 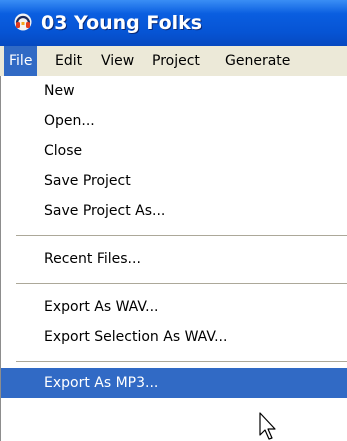 What do you see at coordinates (174, 91) in the screenshot?
I see `menu-item-new: New` at bounding box center [174, 91].